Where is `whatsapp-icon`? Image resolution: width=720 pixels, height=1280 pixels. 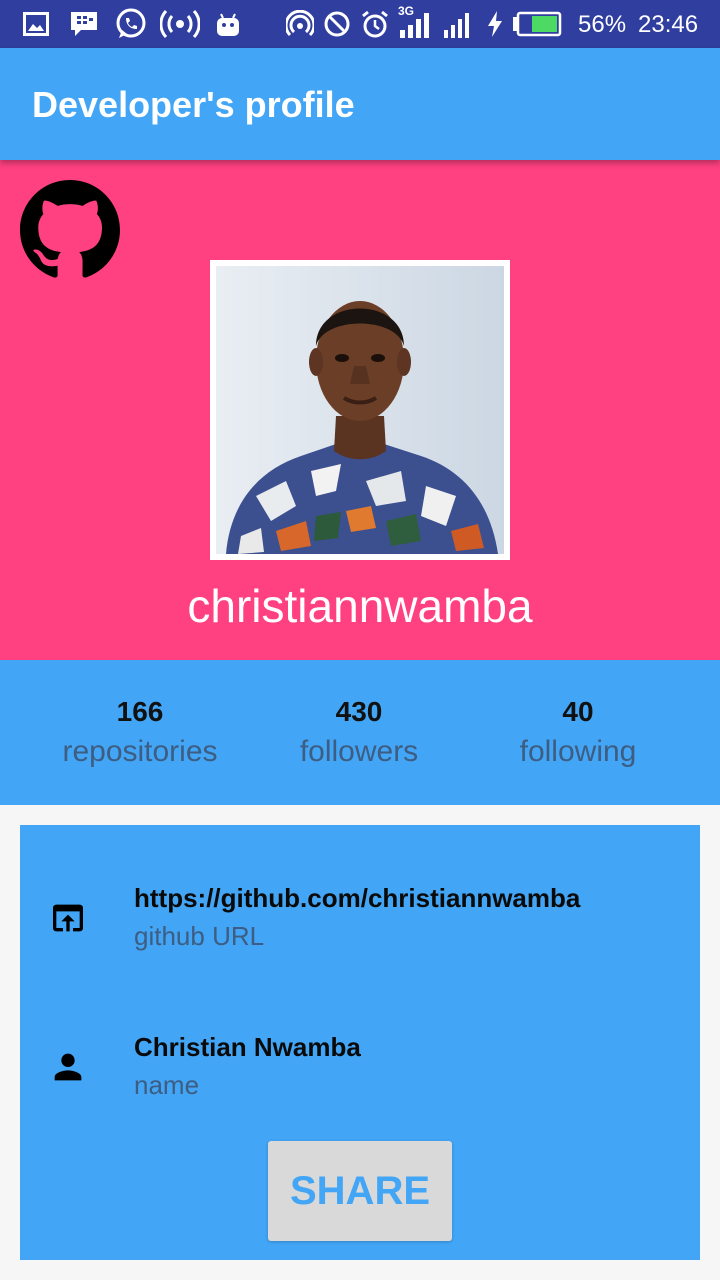
whatsapp-icon is located at coordinates (131, 24).